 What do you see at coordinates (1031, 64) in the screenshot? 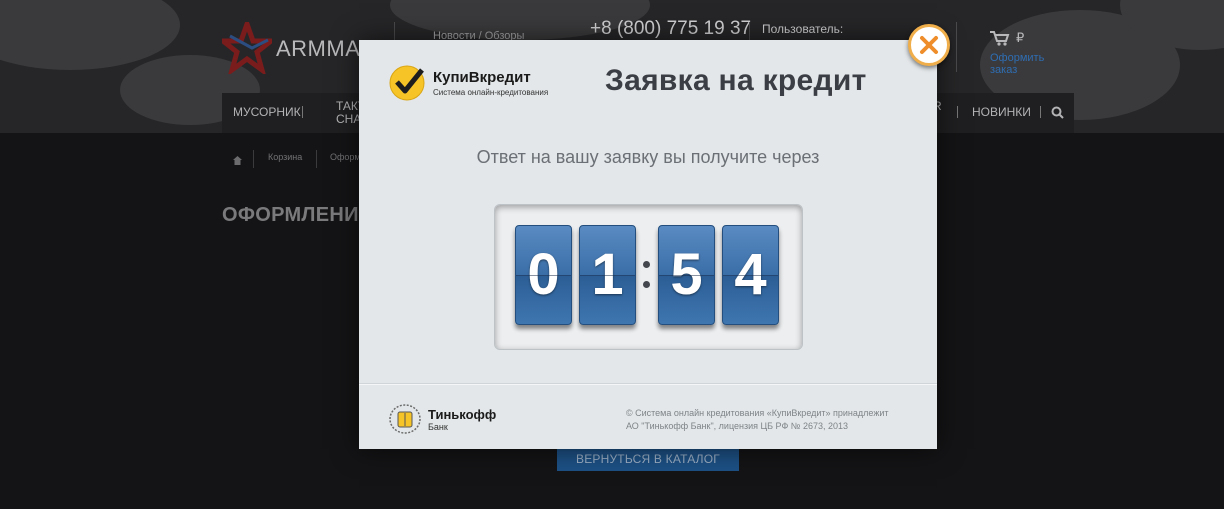
I see `checkout-link: Оформить заказ` at bounding box center [1031, 64].